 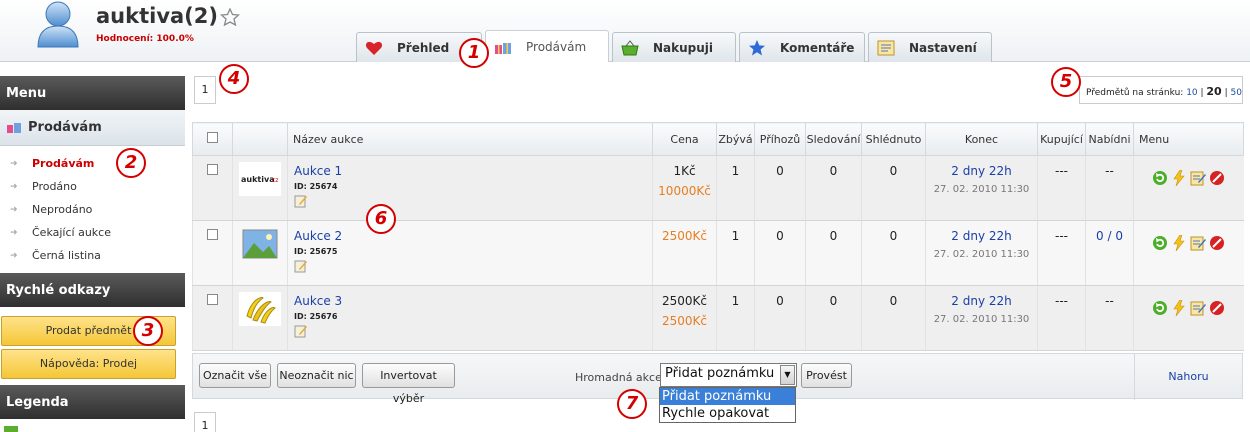 What do you see at coordinates (205, 90) in the screenshot?
I see `page-number-top: 1` at bounding box center [205, 90].